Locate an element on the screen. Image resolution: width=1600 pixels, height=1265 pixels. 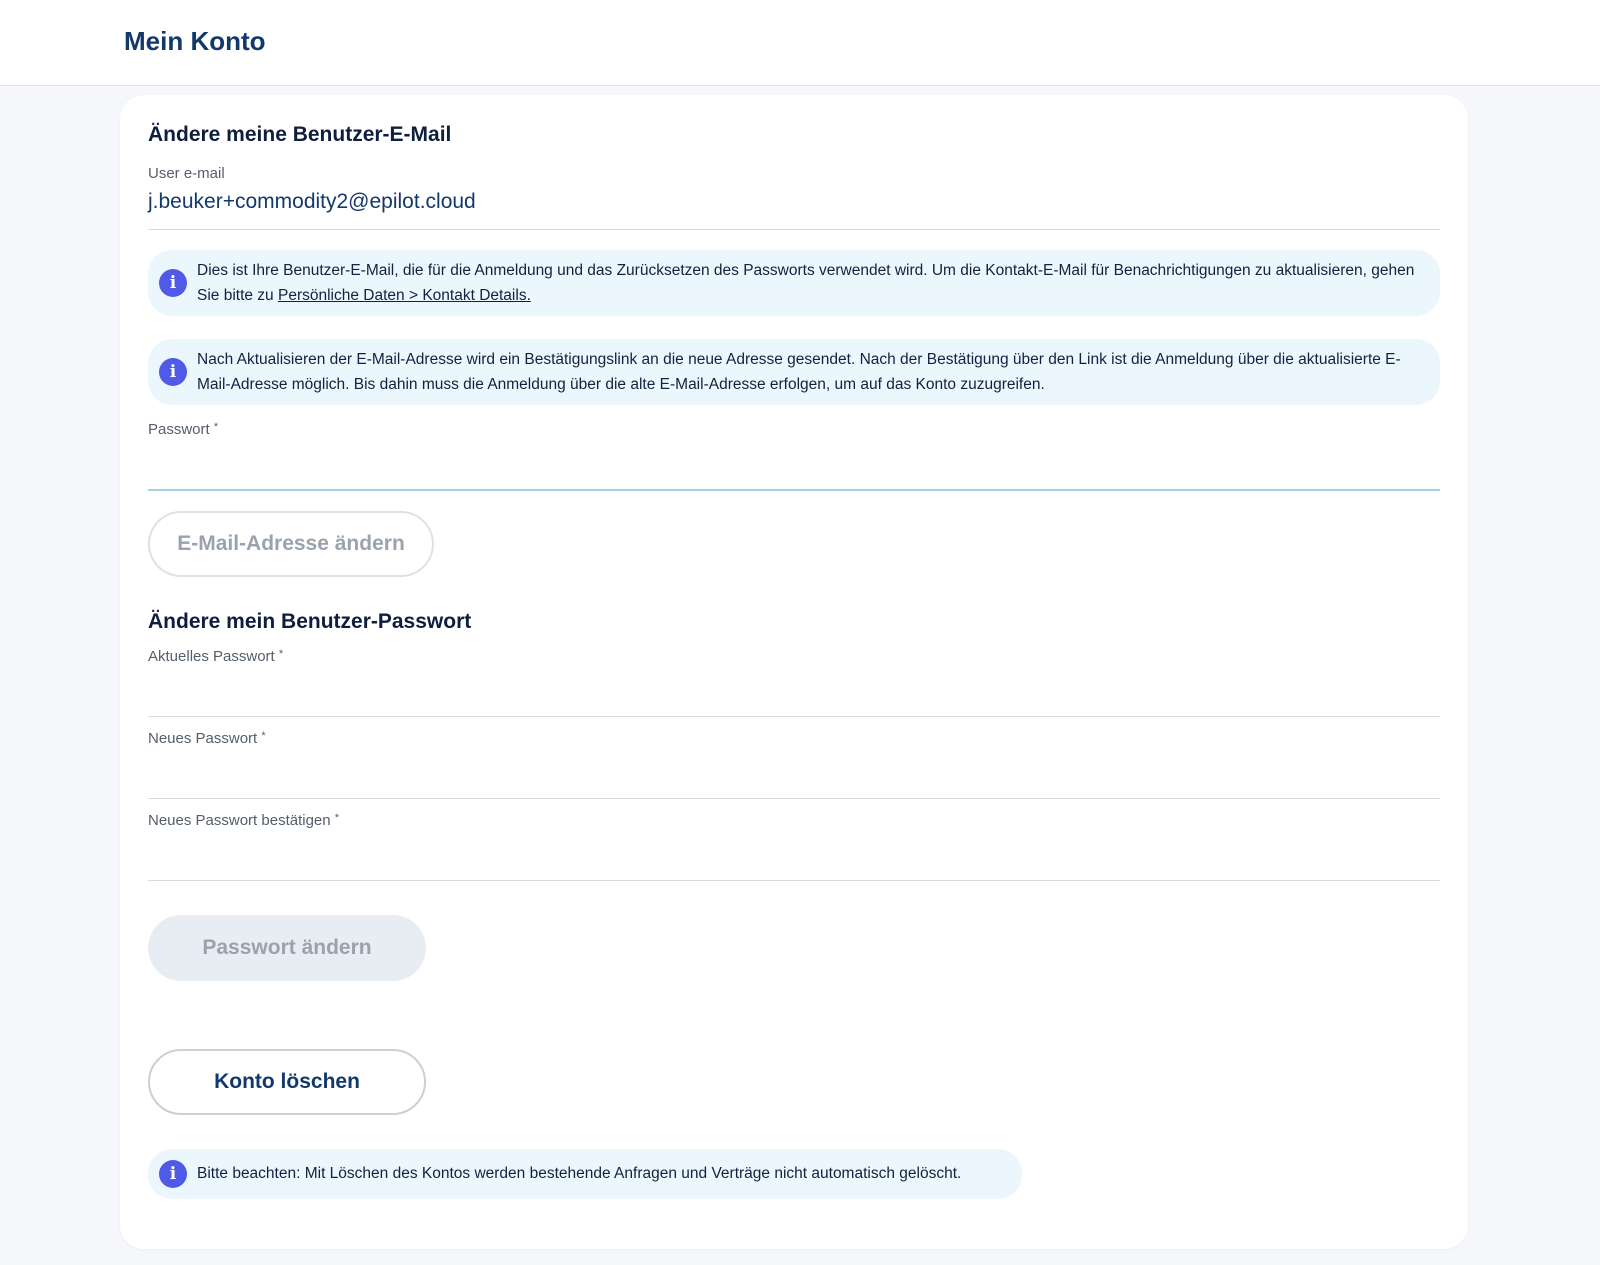
current-password-input is located at coordinates (794, 688).